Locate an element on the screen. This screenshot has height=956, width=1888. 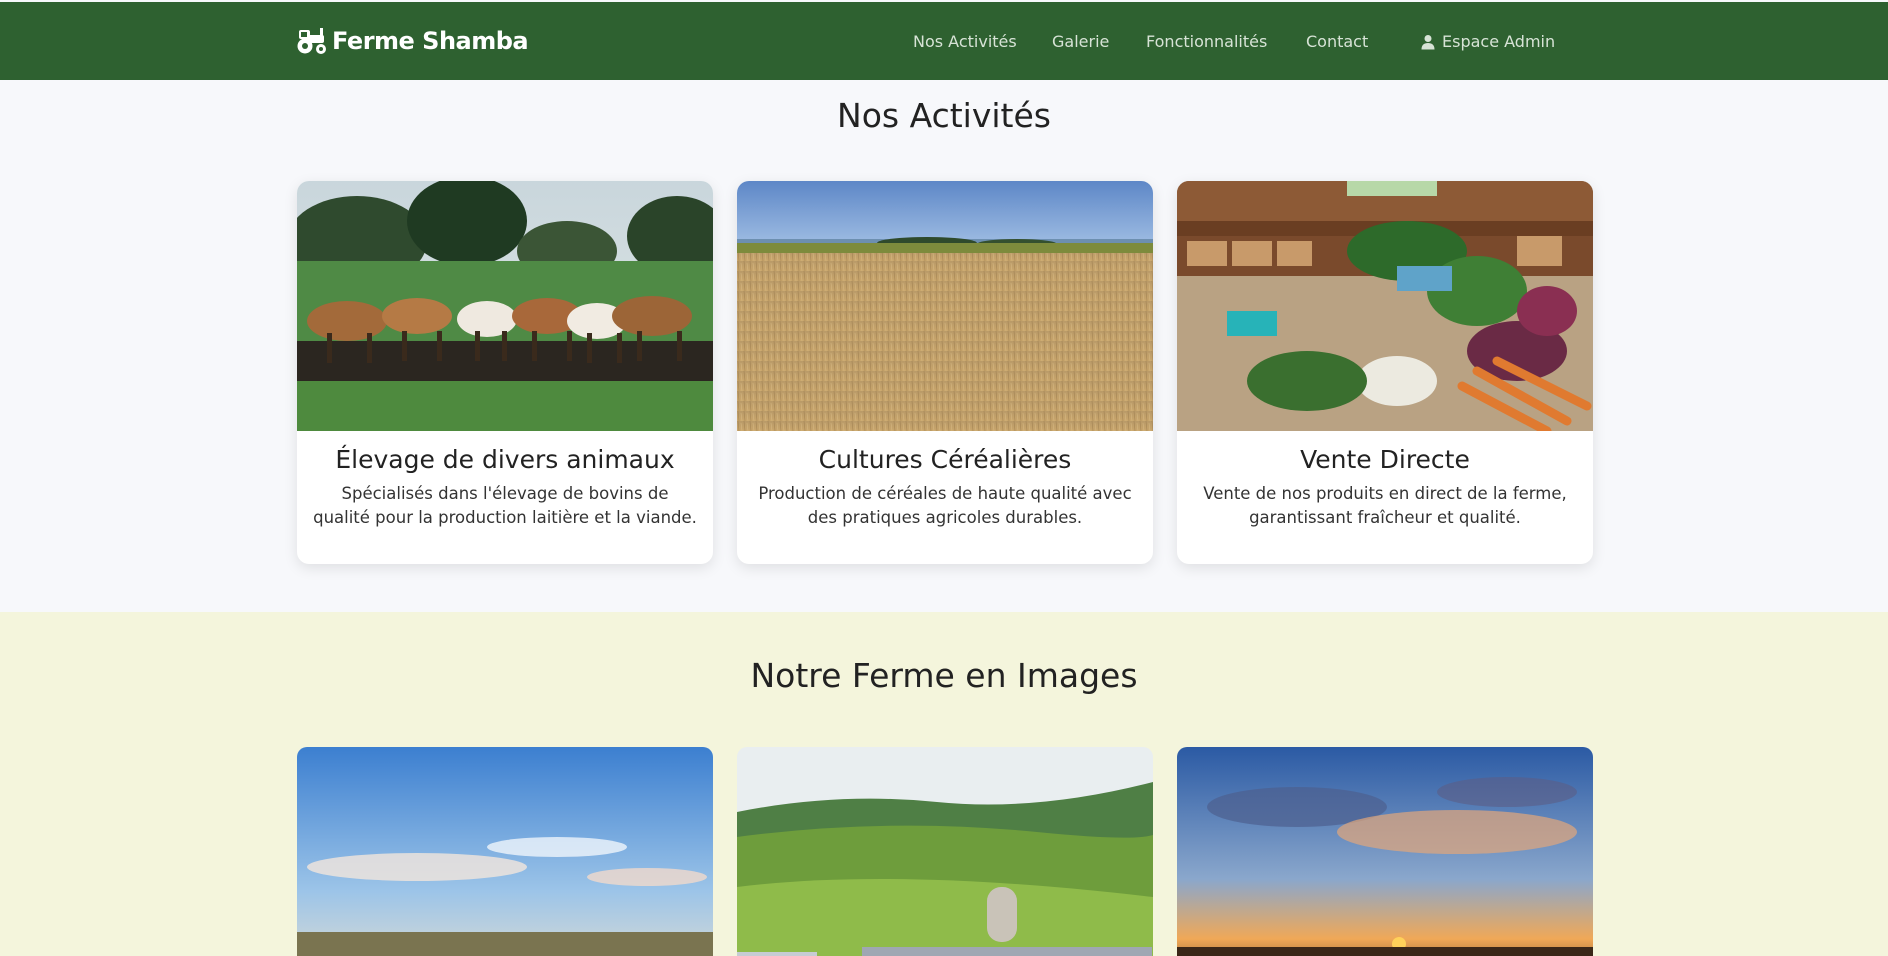
activities-title: Nos Activités is located at coordinates (944, 115).